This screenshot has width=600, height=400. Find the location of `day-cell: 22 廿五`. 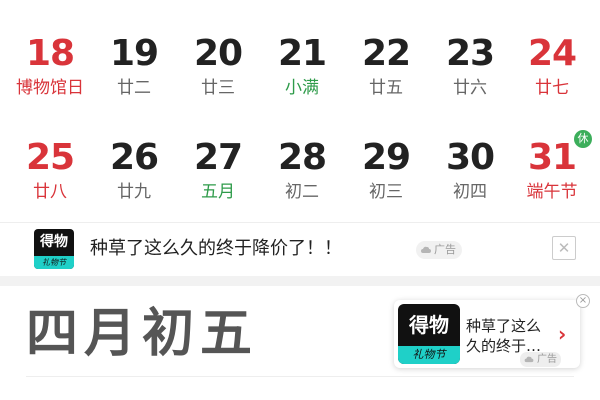

day-cell: 22 廿五 is located at coordinates (386, 72).